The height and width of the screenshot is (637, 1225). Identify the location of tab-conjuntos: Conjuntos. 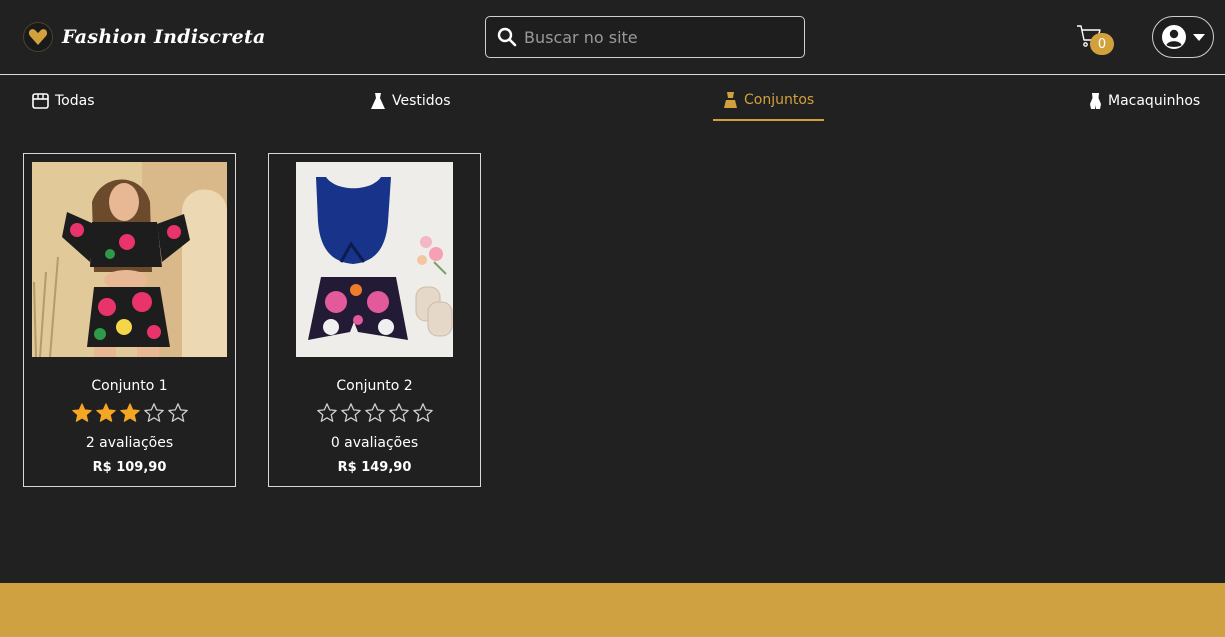
(769, 101).